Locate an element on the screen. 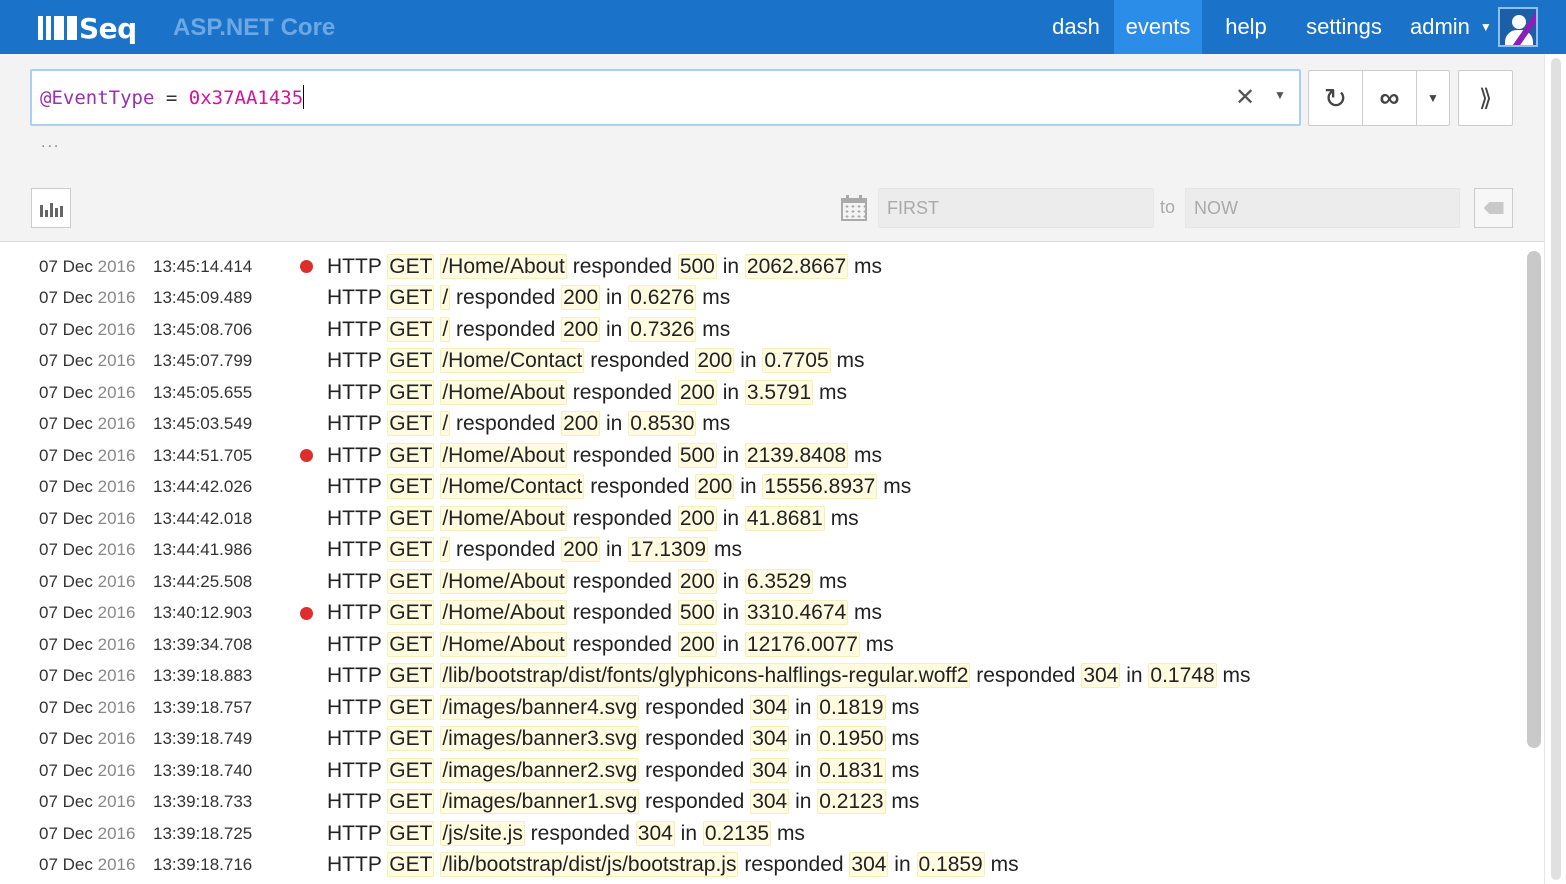  elapsed-token: 6.3529 is located at coordinates (779, 581).